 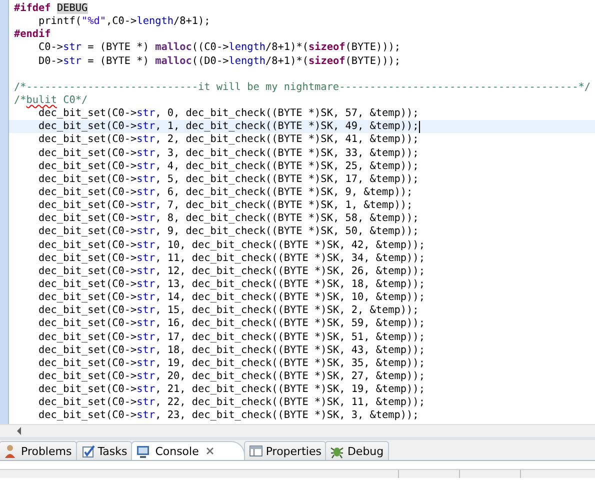 I want to click on code-line: dec_bit_set(C0->str, 17, dec_bit_check((BYTE *)SK, 51, &temp));, so click(x=231, y=337).